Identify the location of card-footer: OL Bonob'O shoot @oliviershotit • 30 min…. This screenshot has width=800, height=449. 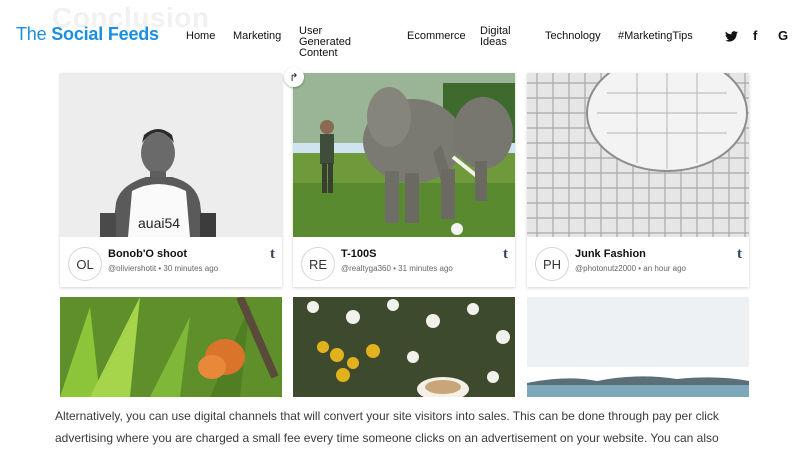
(171, 262).